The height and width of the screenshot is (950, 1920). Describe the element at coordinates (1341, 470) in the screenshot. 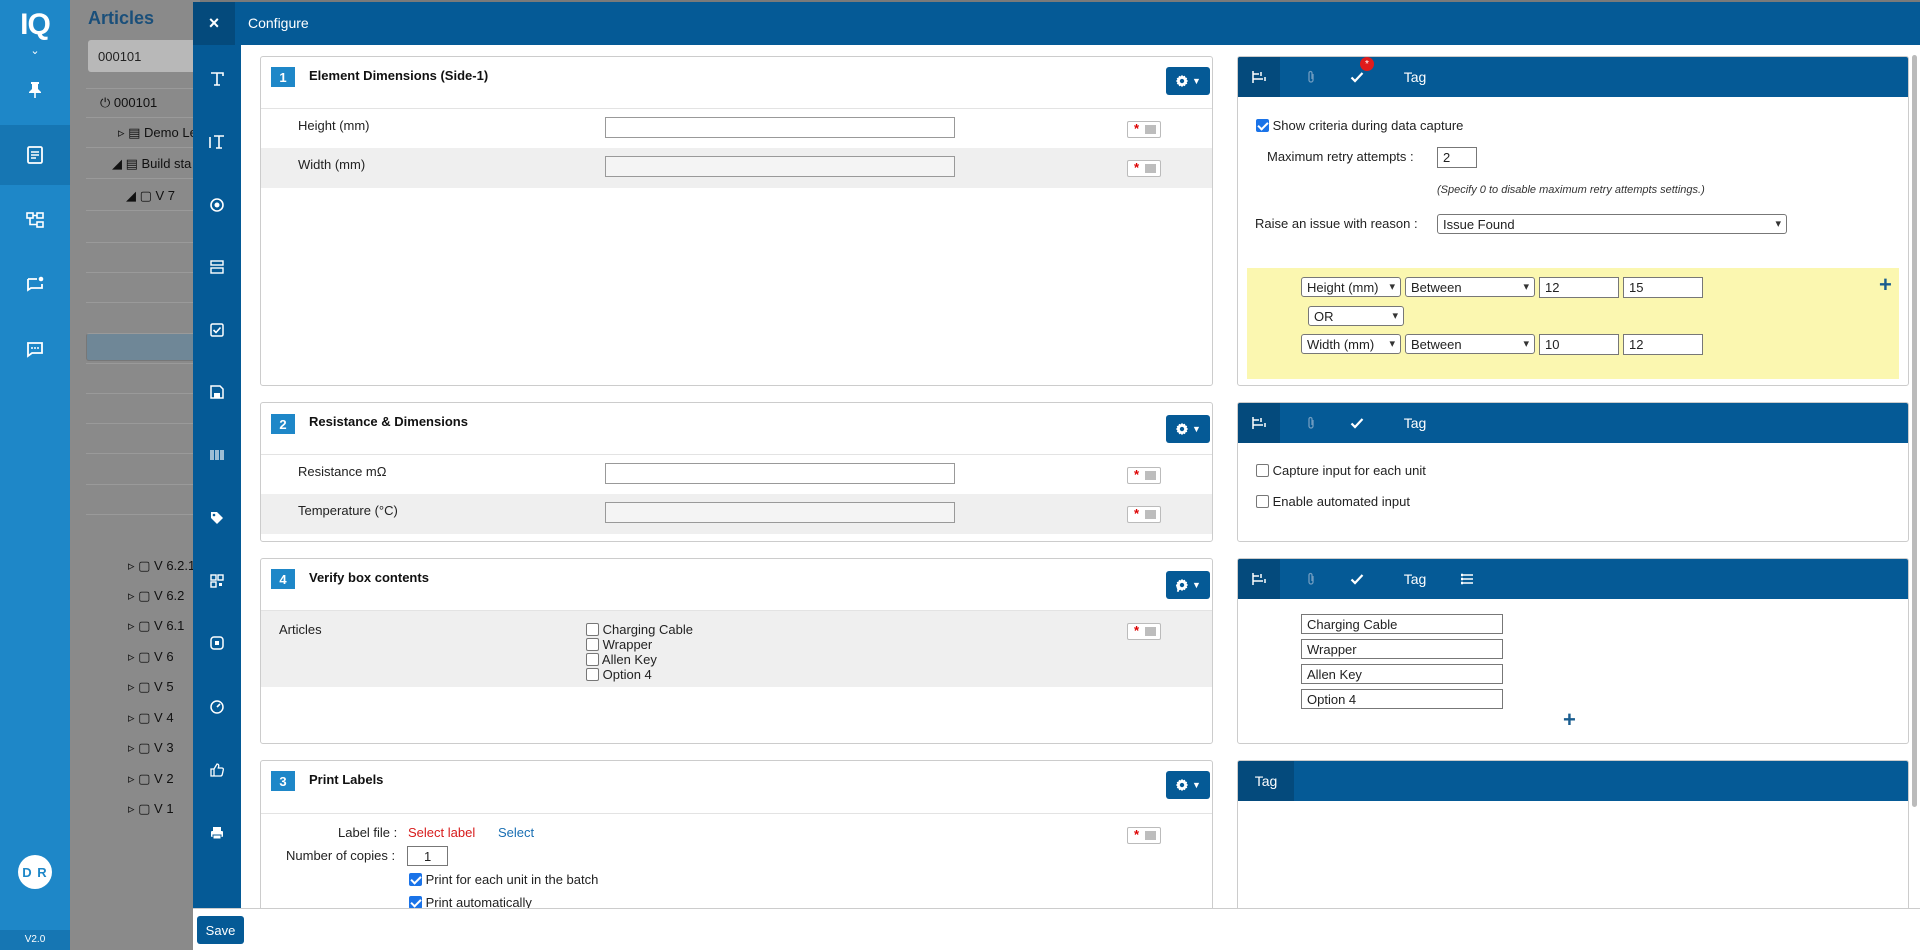

I see `capture-each-unit-option: Capture input for each unit` at that location.